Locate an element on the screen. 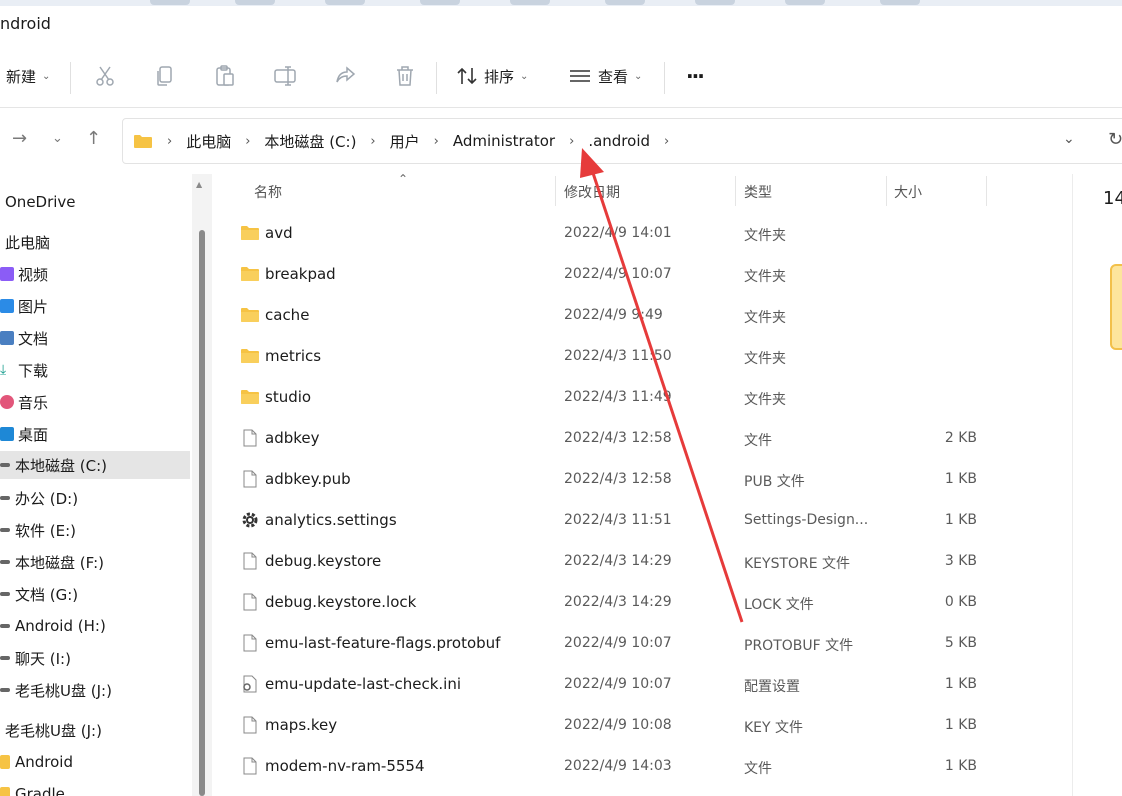 This screenshot has height=796, width=1122. sidebar-item-drive-c: 本地磁盘 (C:) is located at coordinates (95, 465).